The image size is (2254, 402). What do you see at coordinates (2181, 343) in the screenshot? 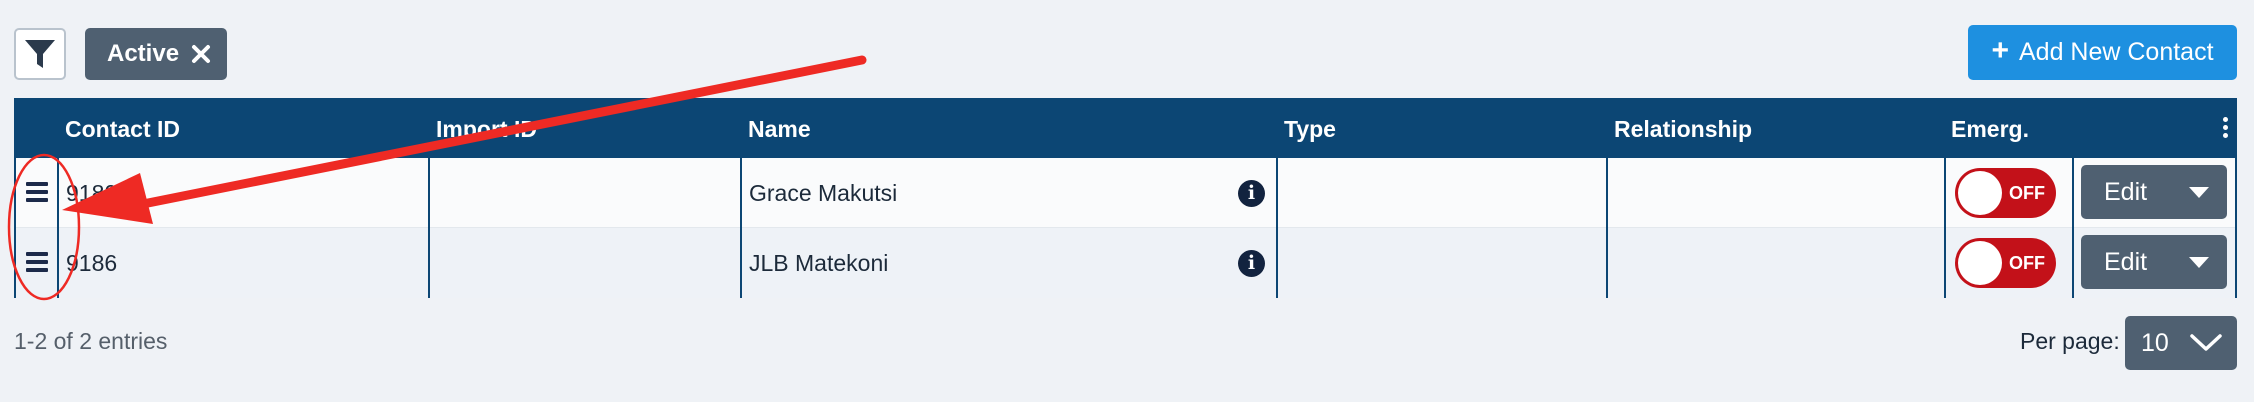
I see `per-page-select: 10` at bounding box center [2181, 343].